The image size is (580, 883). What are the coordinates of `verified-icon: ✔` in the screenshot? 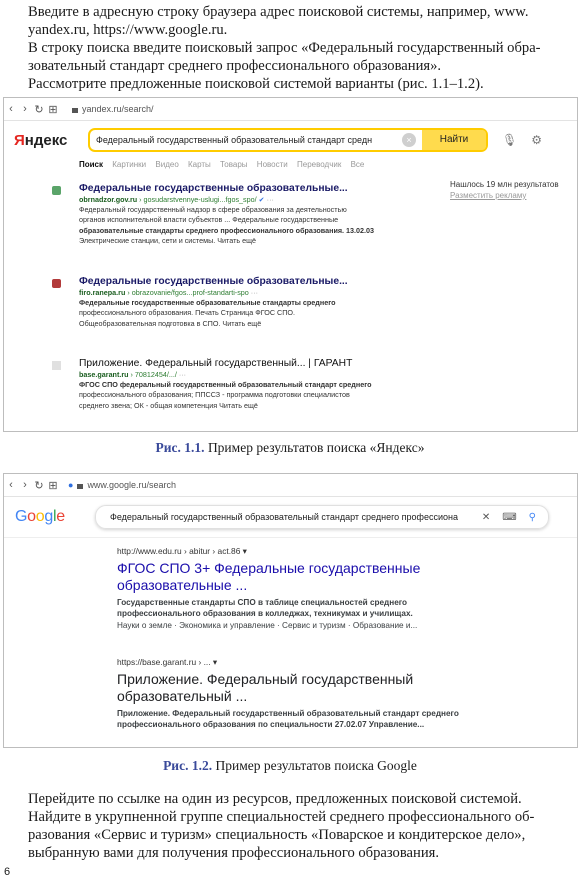 It's located at (261, 199).